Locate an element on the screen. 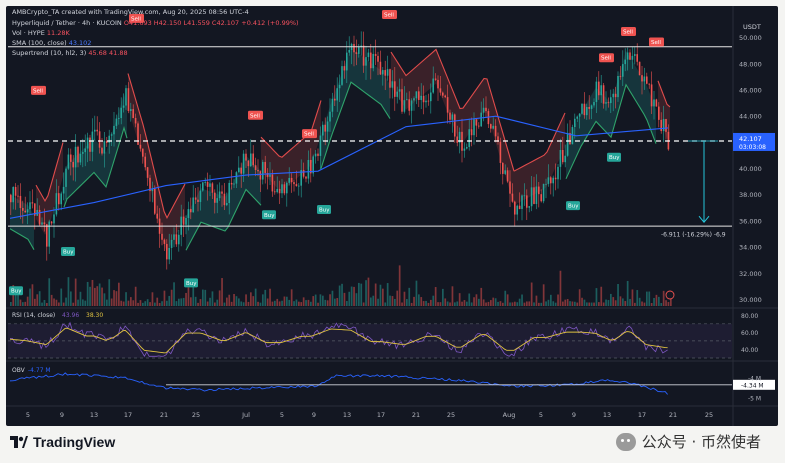  sma-legend: SMA (100, close) 43.102 is located at coordinates (51, 43).